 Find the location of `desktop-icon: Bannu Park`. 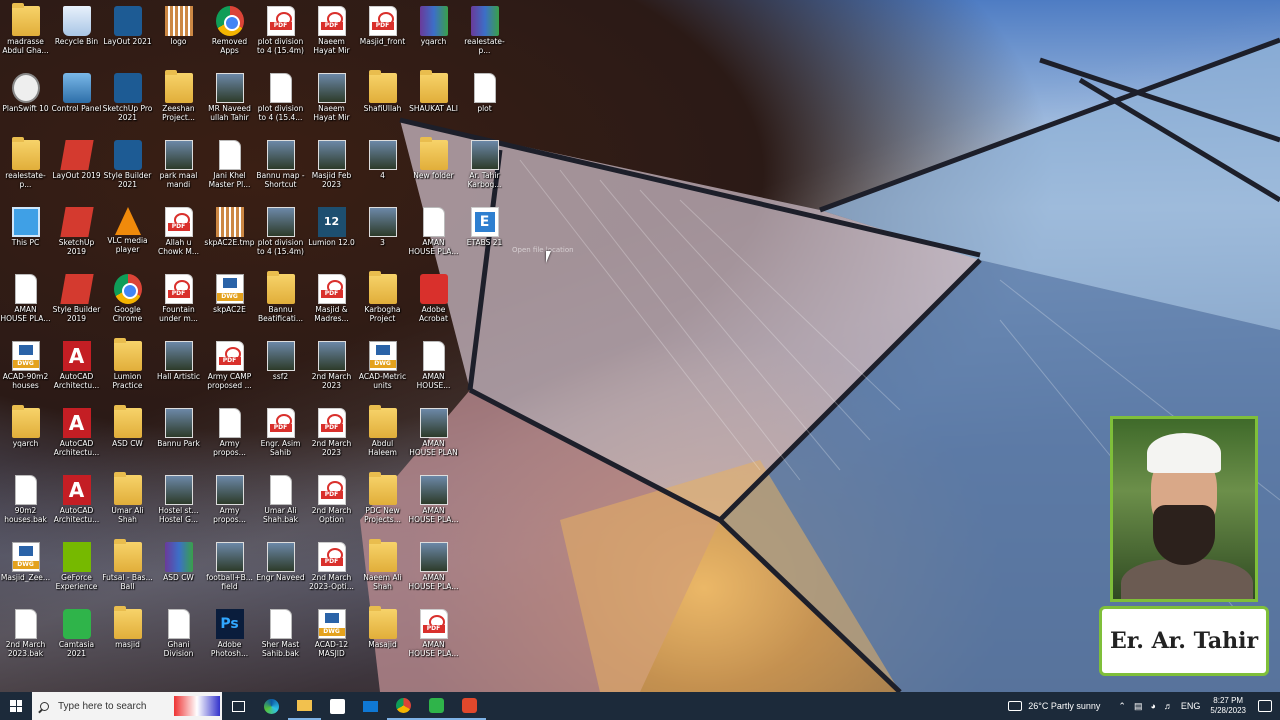

desktop-icon: Bannu Park is located at coordinates (178, 438).